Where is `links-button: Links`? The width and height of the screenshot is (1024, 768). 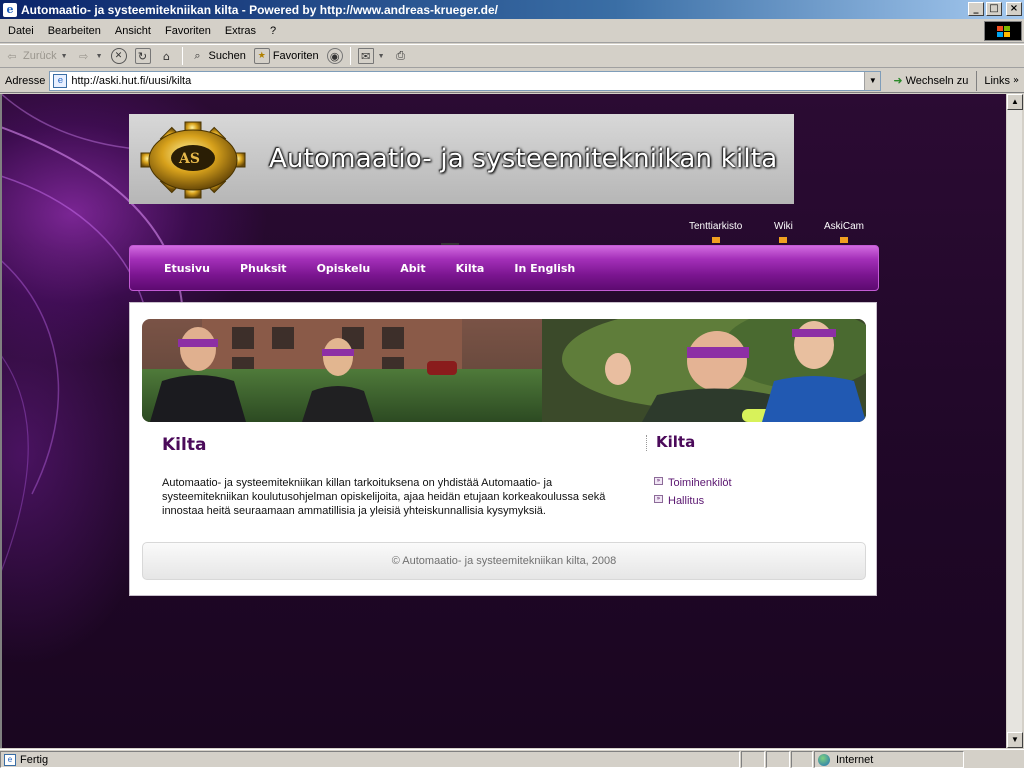
links-button: Links is located at coordinates (997, 81).